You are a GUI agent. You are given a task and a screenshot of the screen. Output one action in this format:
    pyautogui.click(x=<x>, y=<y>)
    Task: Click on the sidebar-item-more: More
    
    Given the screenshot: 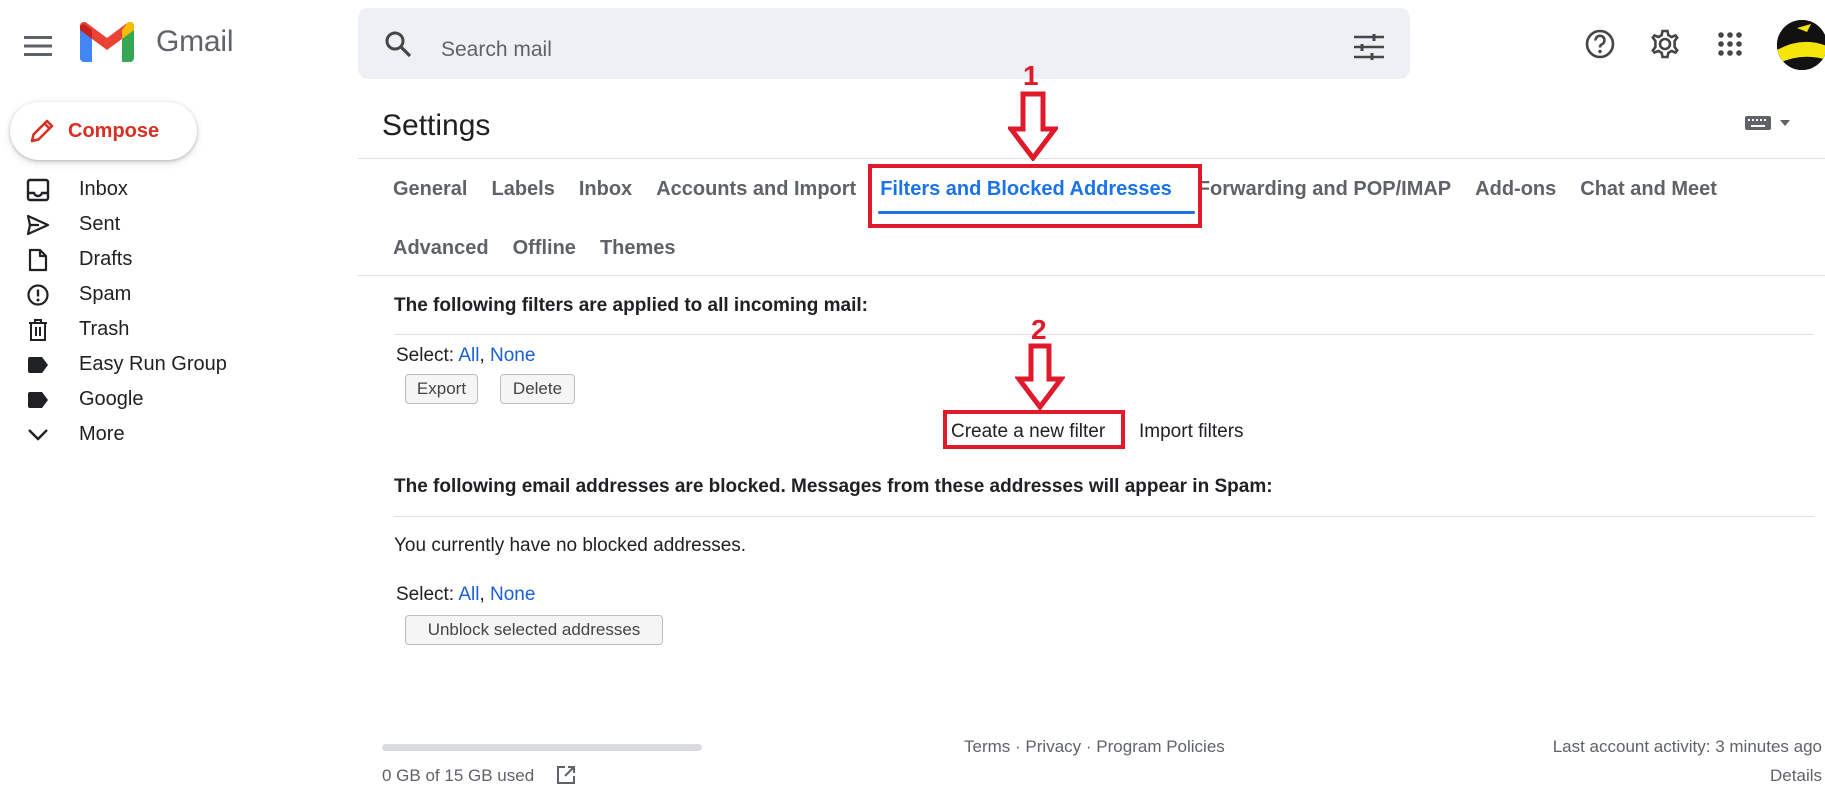 What is the action you would take?
    pyautogui.click(x=150, y=434)
    